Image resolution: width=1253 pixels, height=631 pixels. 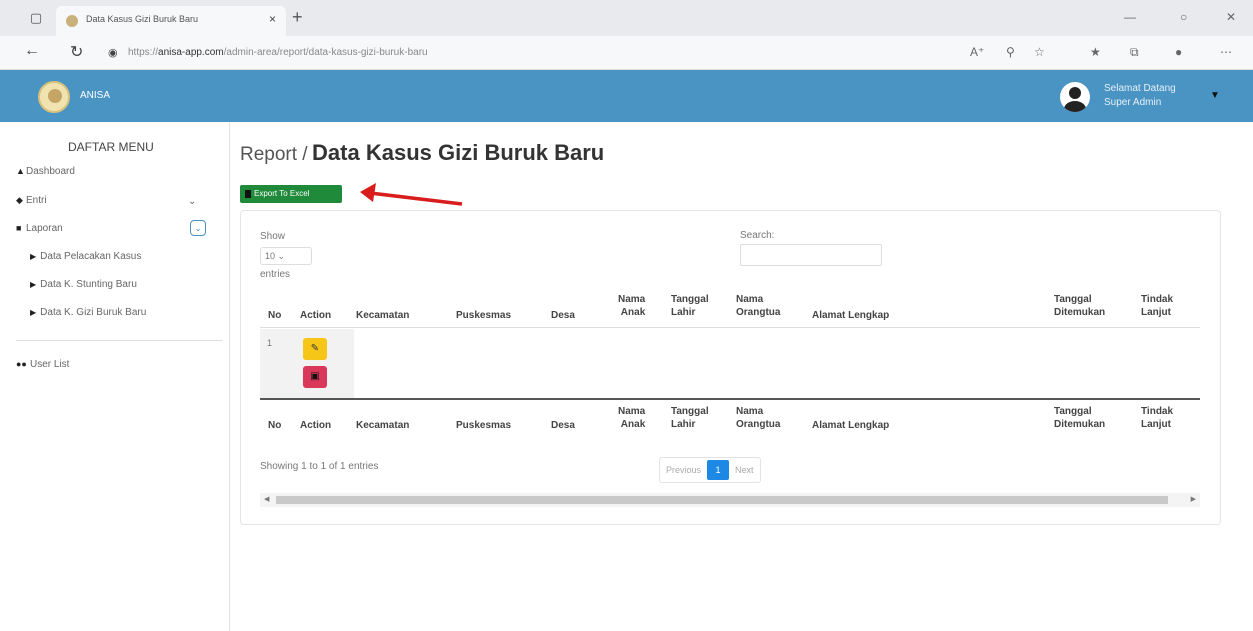 I want to click on tab-title: Data Kasus Gizi Buruk Baru, so click(x=142, y=19).